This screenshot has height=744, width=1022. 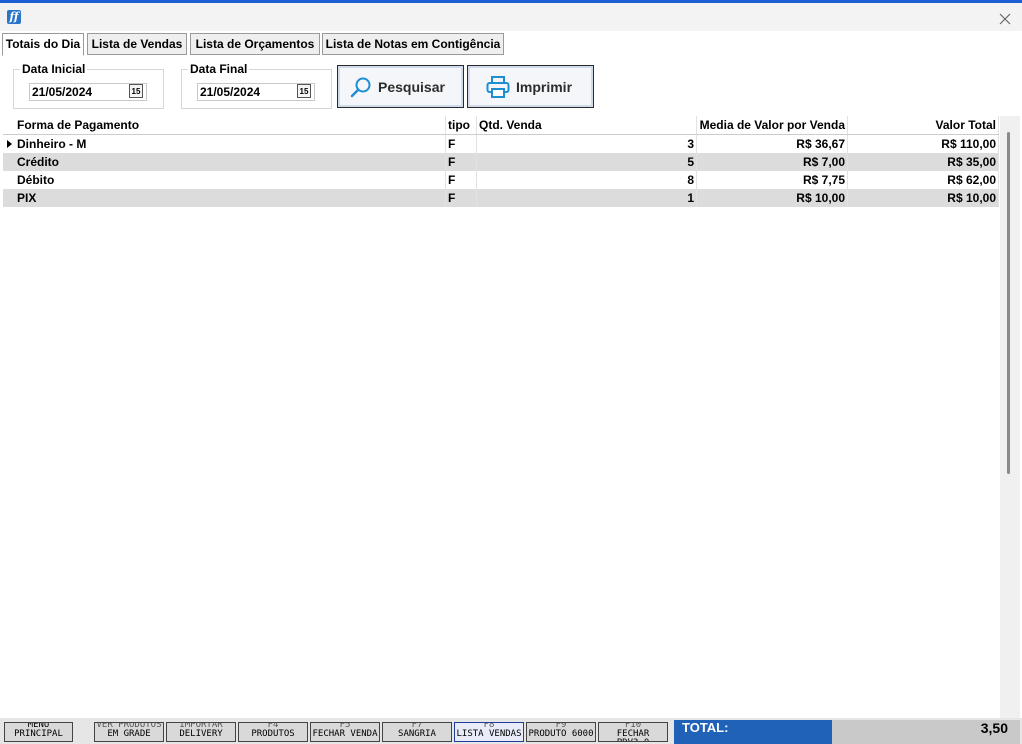 I want to click on cell-media-valor: R$ 36,67, so click(x=772, y=144).